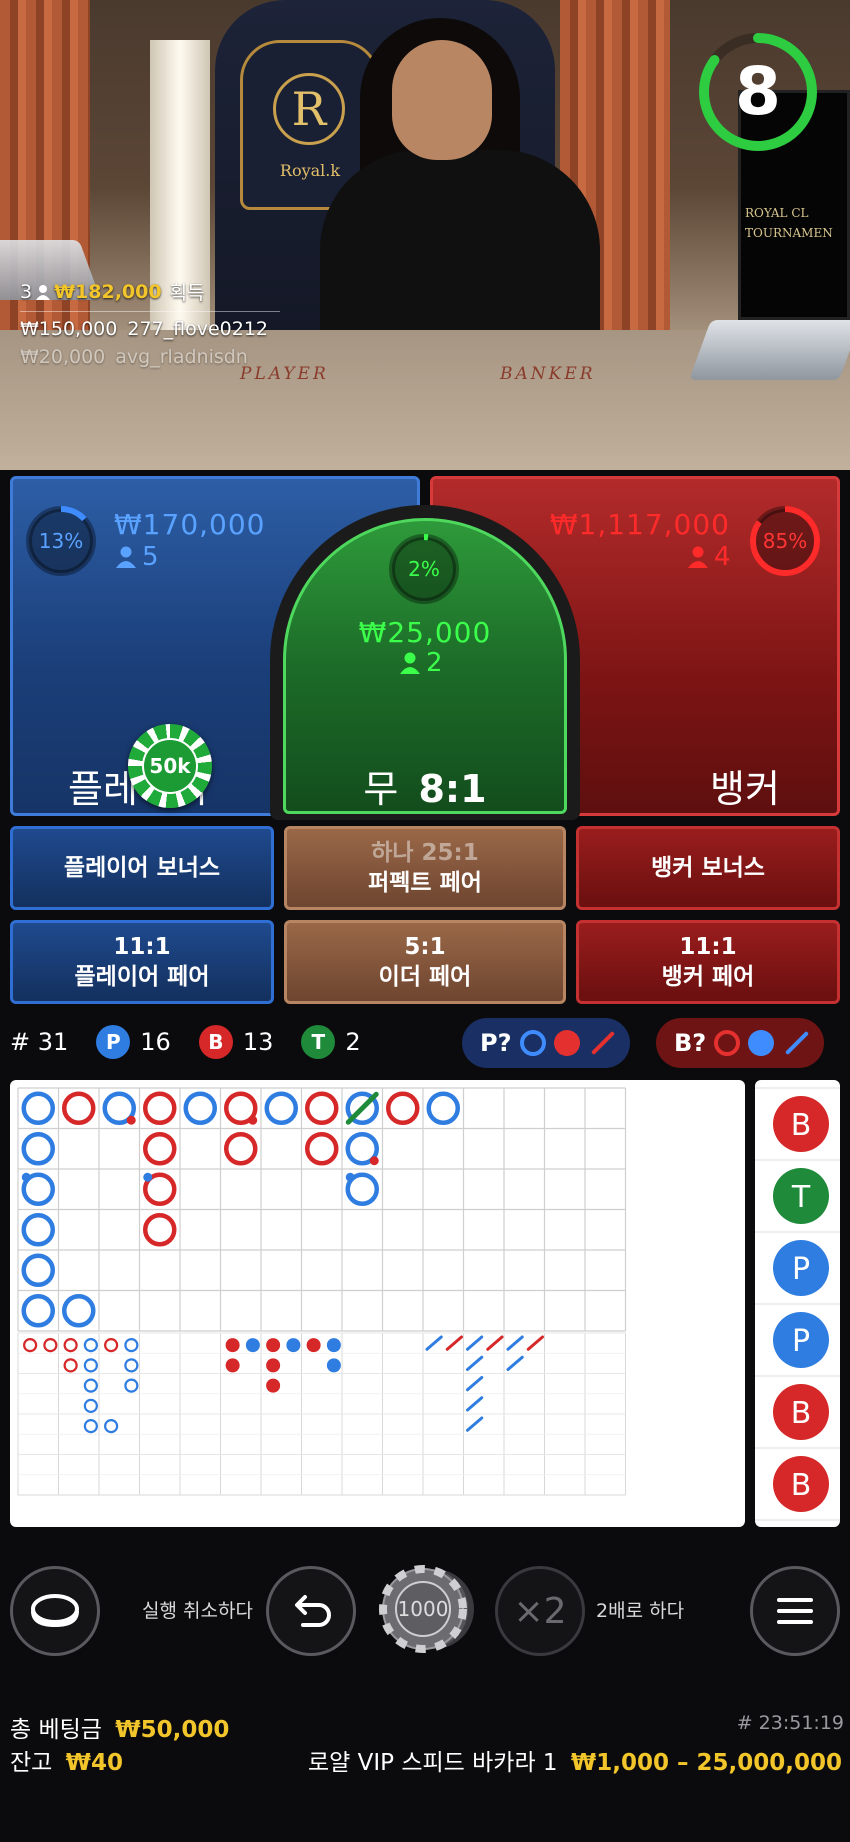 The width and height of the screenshot is (850, 1842). Describe the element at coordinates (708, 962) in the screenshot. I see `banker-pair-bet: 11:1 뱅커 페어` at that location.